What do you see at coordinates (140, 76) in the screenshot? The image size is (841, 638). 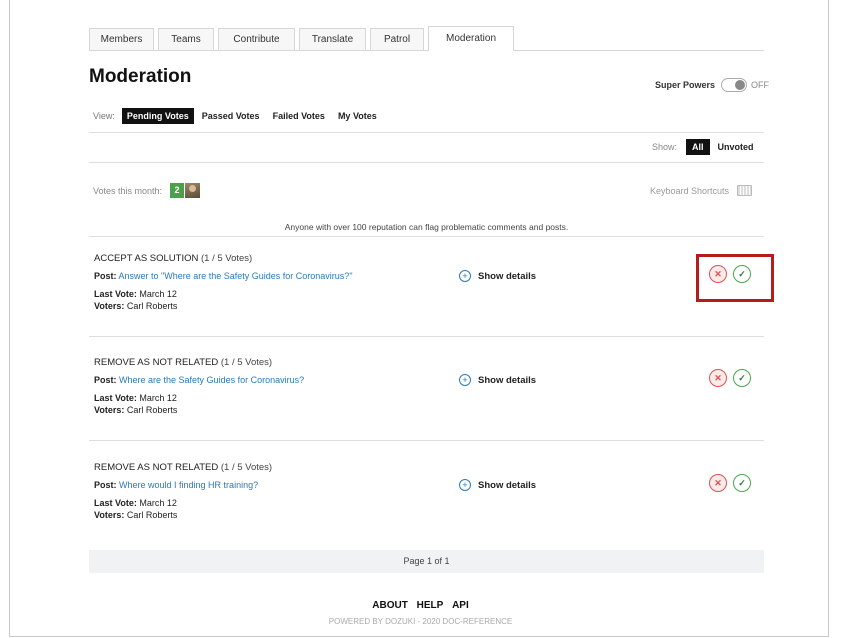 I see `page-title: Moderation` at bounding box center [140, 76].